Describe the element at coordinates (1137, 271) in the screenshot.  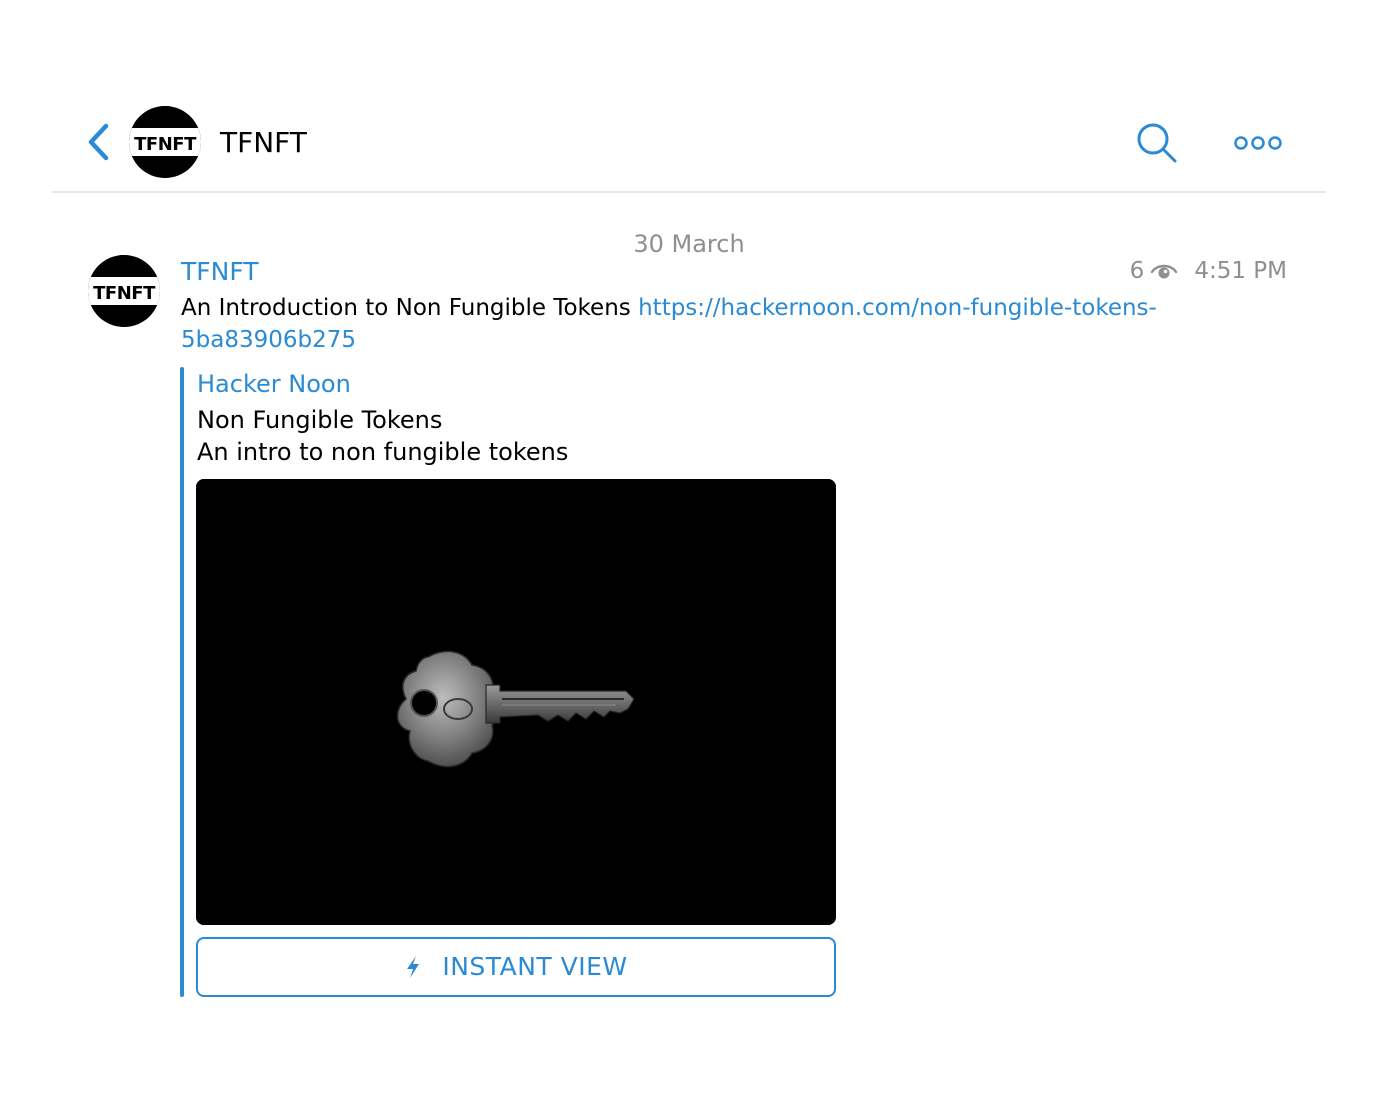
I see `view-count: 6` at that location.